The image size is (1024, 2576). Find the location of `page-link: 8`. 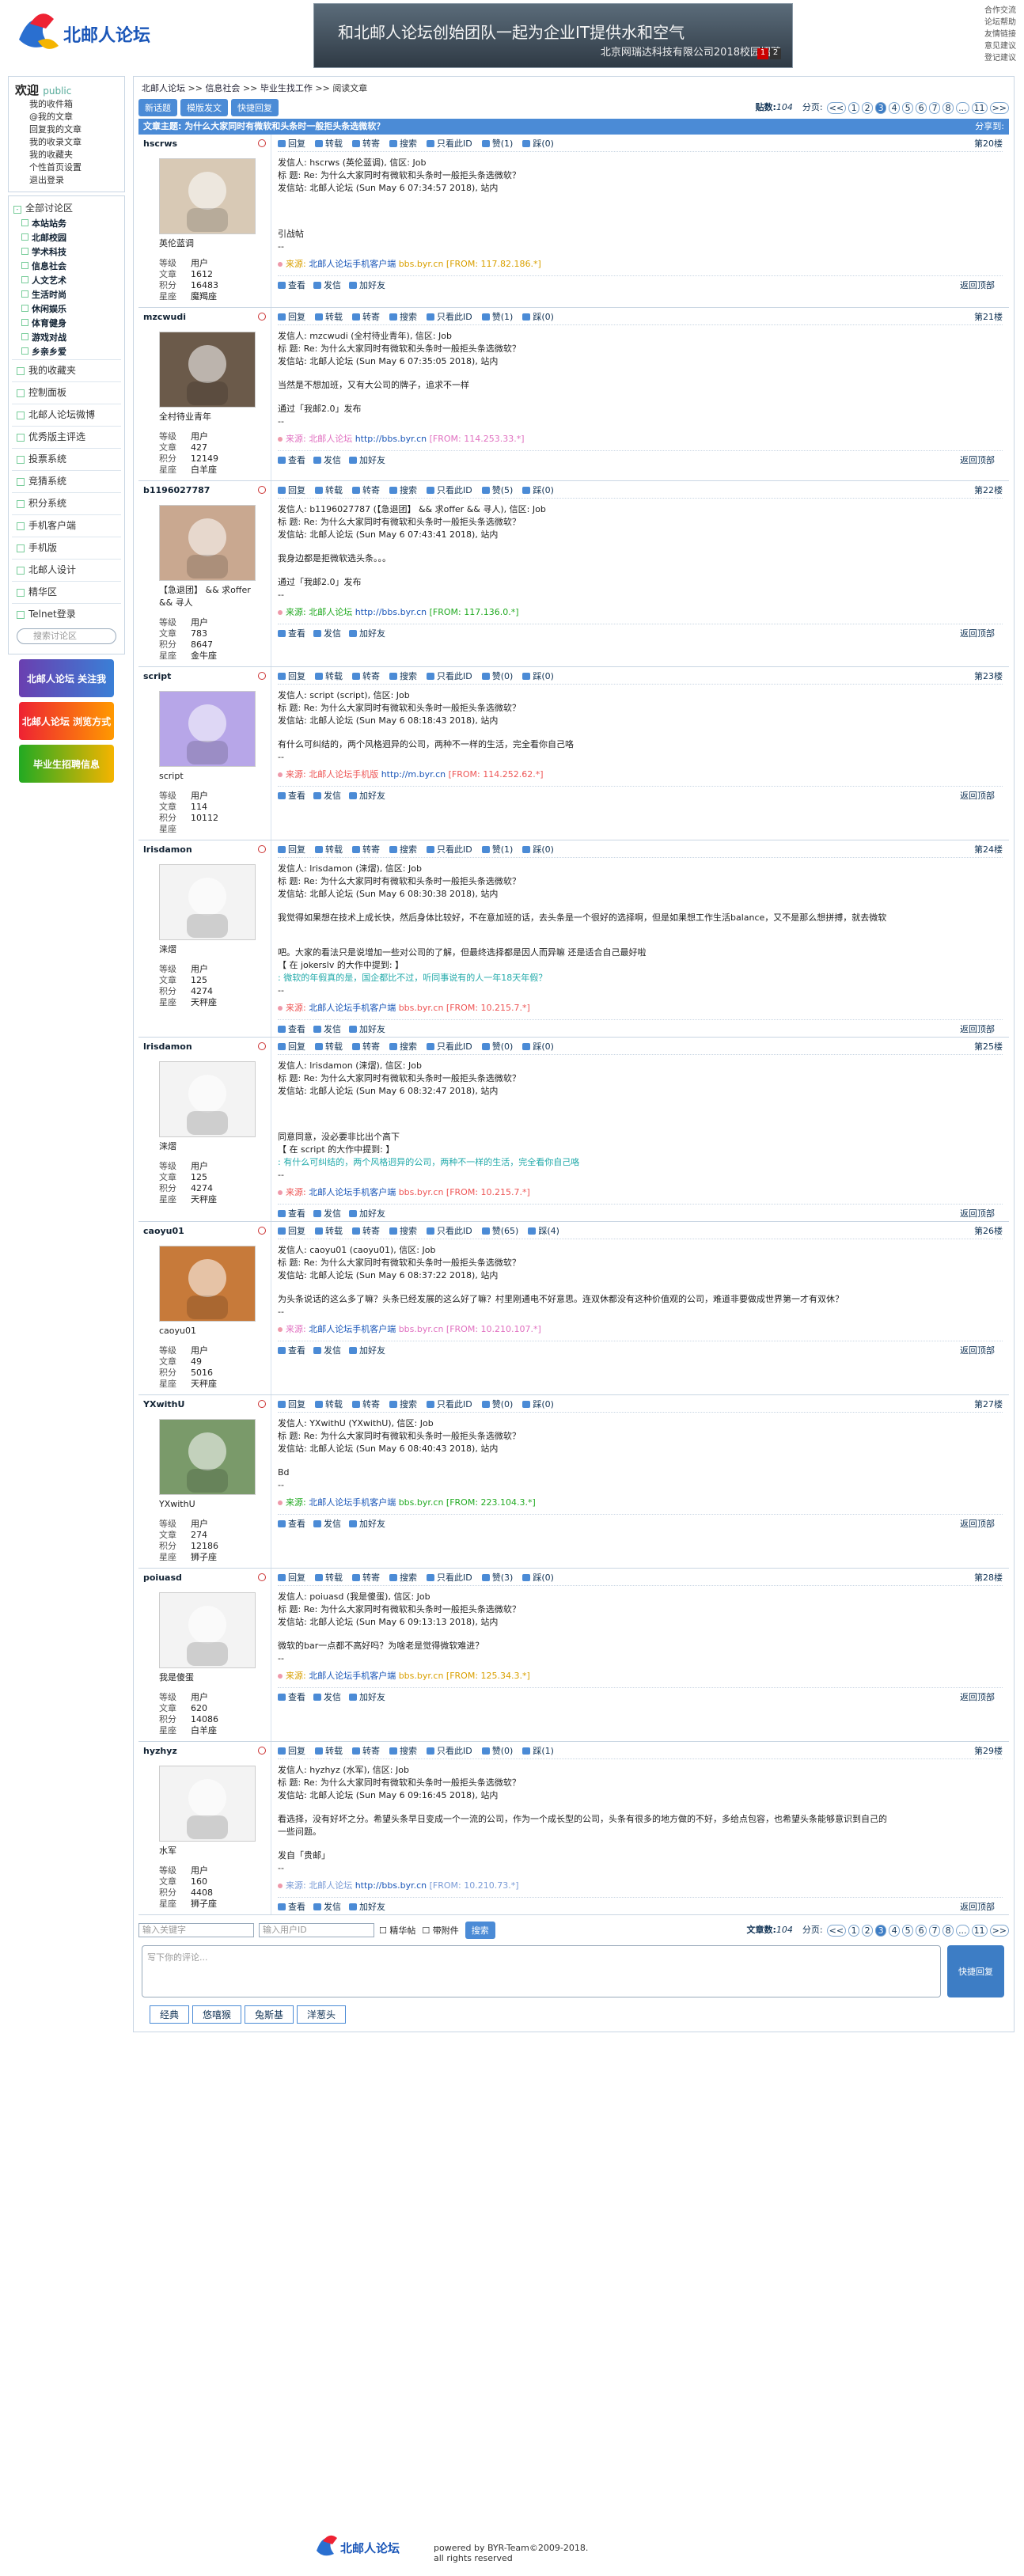

page-link: 8 is located at coordinates (948, 1930).